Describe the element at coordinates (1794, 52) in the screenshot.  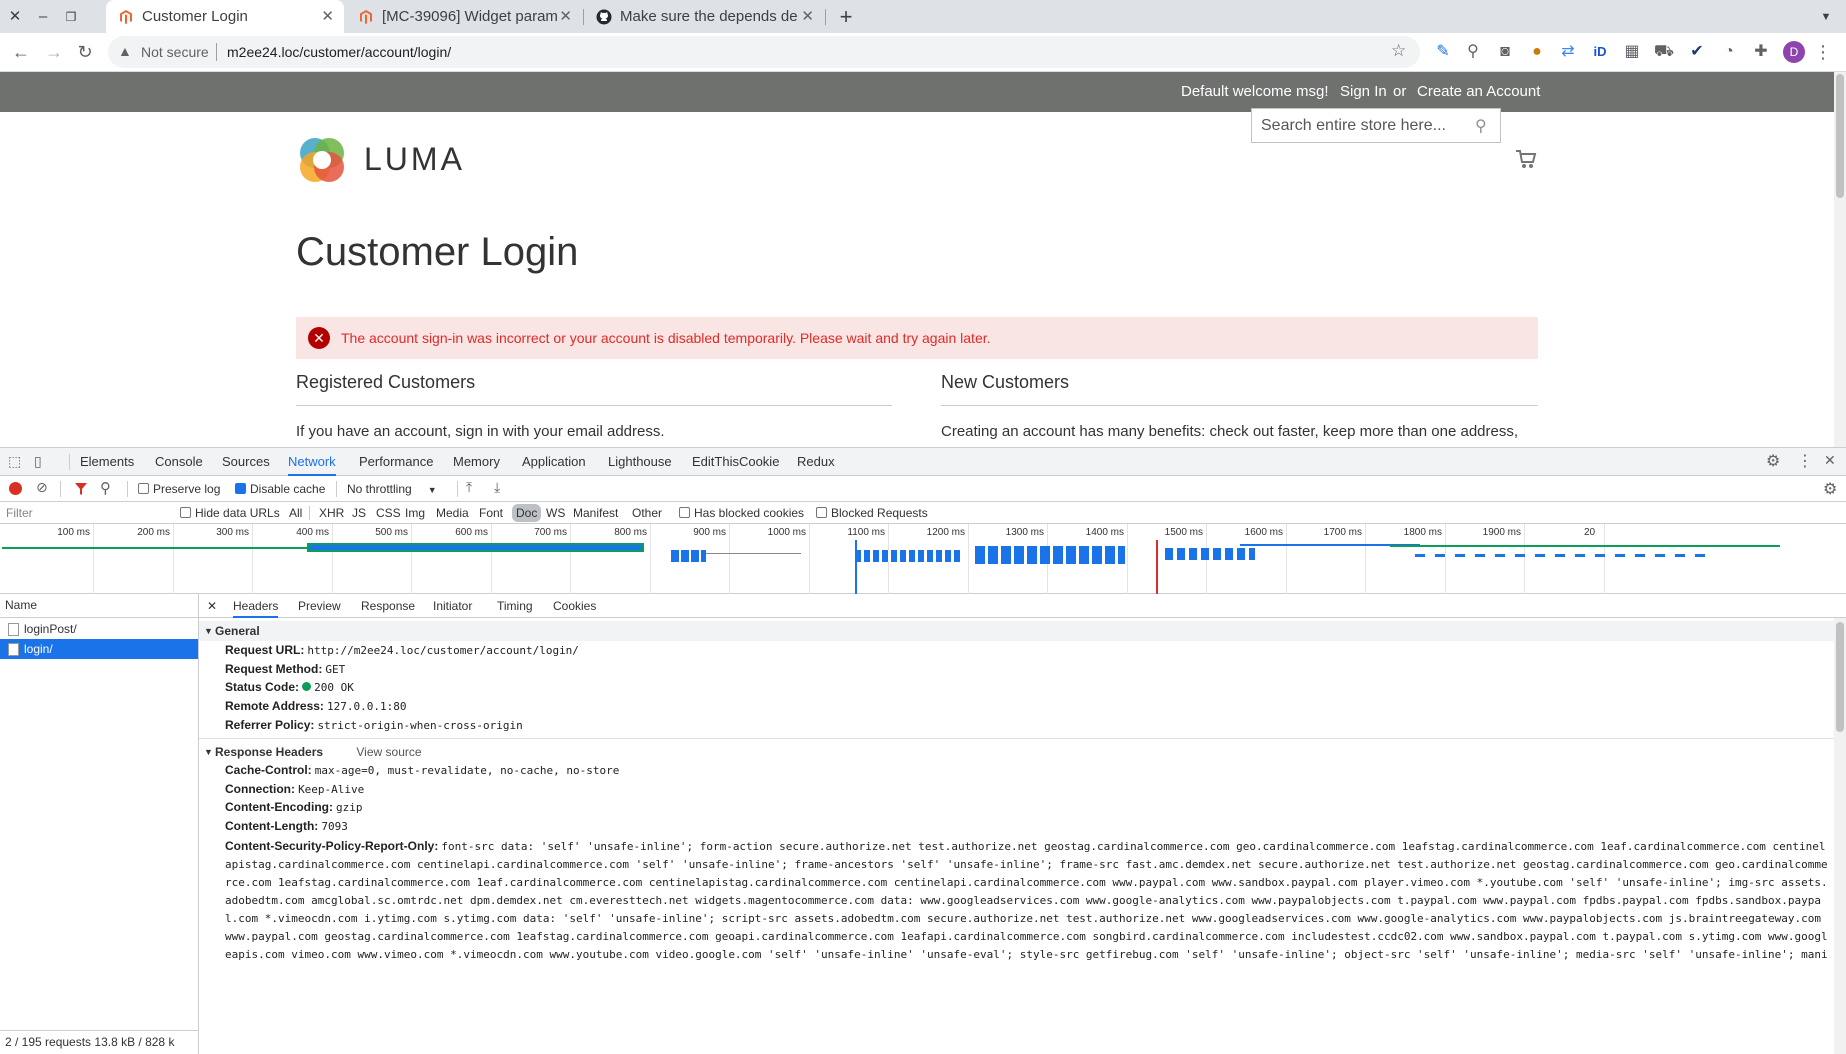
I see `profile-avatar: D` at that location.